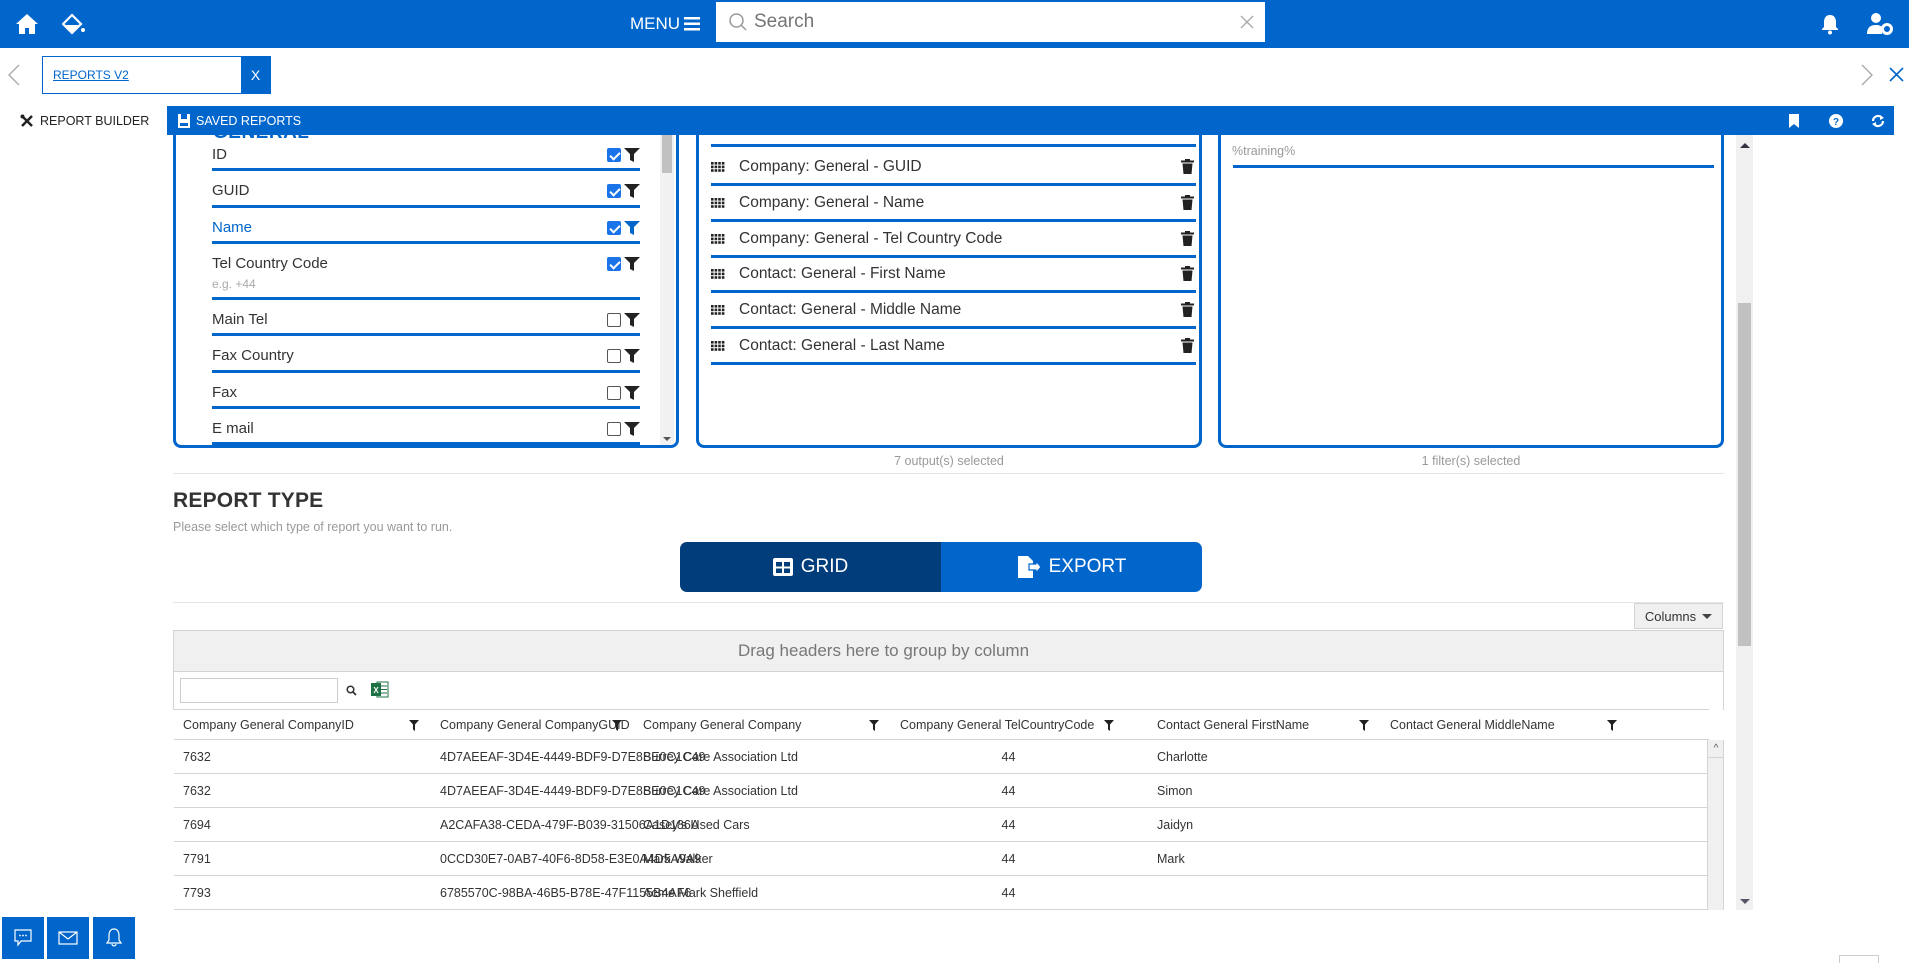 The height and width of the screenshot is (963, 1909). I want to click on excel-export-icon: X, so click(380, 689).